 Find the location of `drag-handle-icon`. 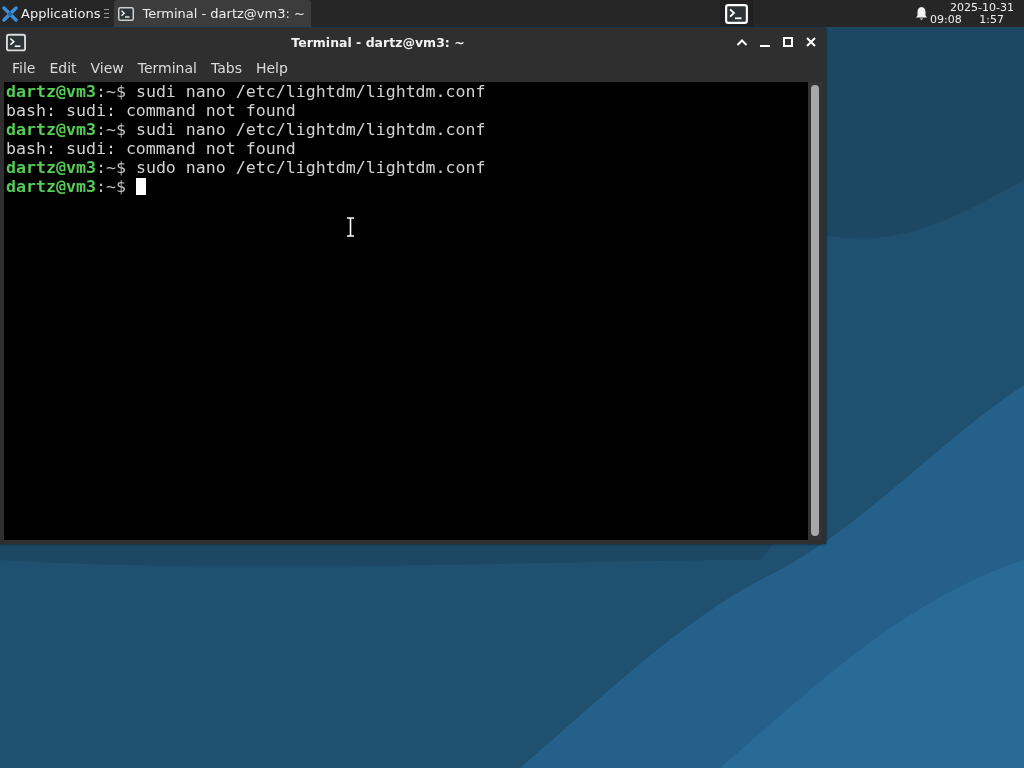

drag-handle-icon is located at coordinates (107, 13).